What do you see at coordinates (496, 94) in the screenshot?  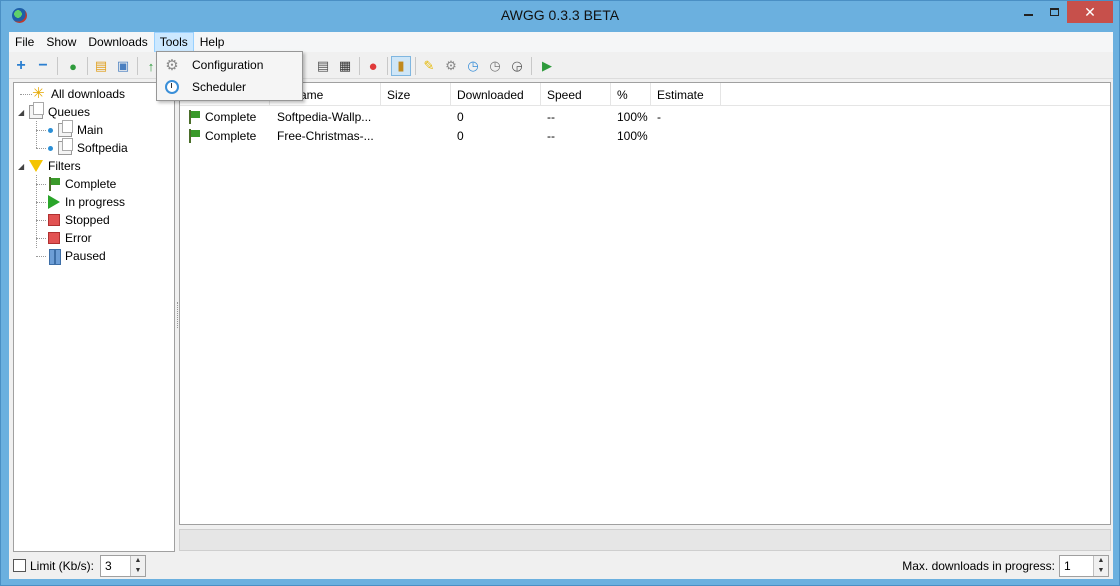 I see `column-header-downloaded: Downloaded` at bounding box center [496, 94].